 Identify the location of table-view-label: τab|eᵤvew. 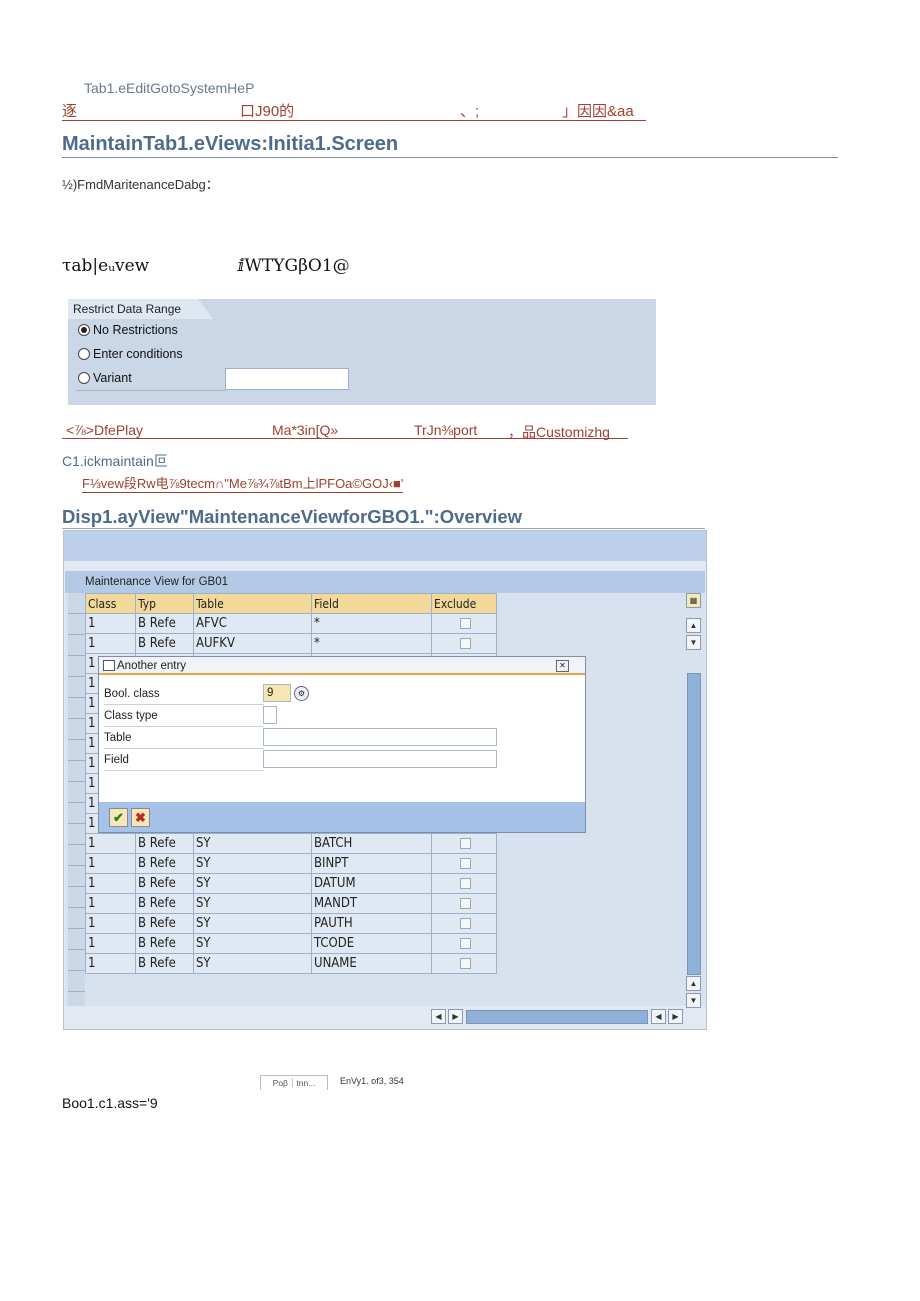
(106, 266).